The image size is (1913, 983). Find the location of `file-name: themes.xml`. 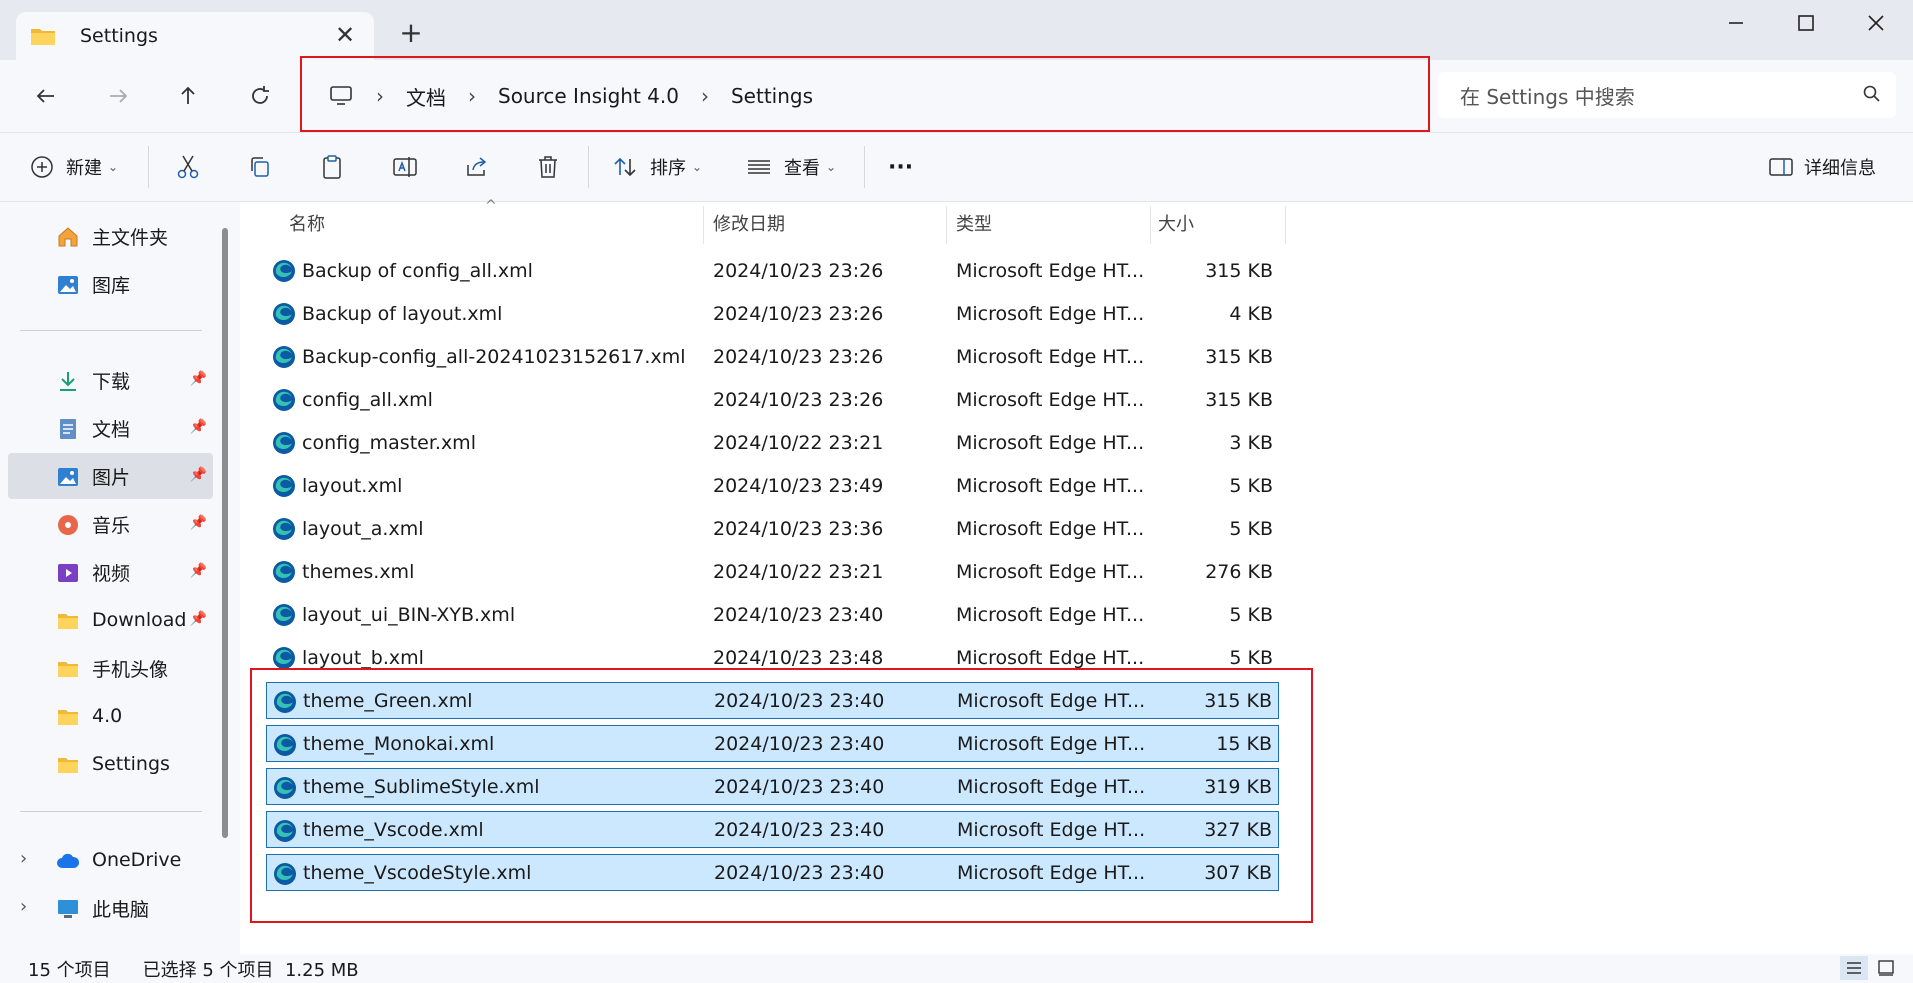

file-name: themes.xml is located at coordinates (358, 571).